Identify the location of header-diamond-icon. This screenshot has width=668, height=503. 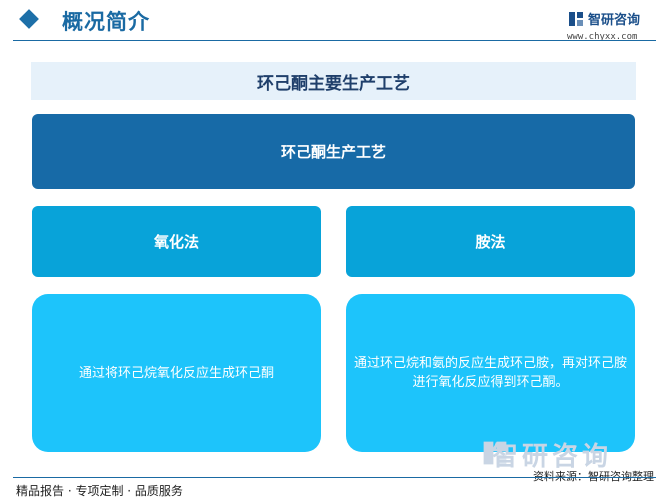
(29, 19).